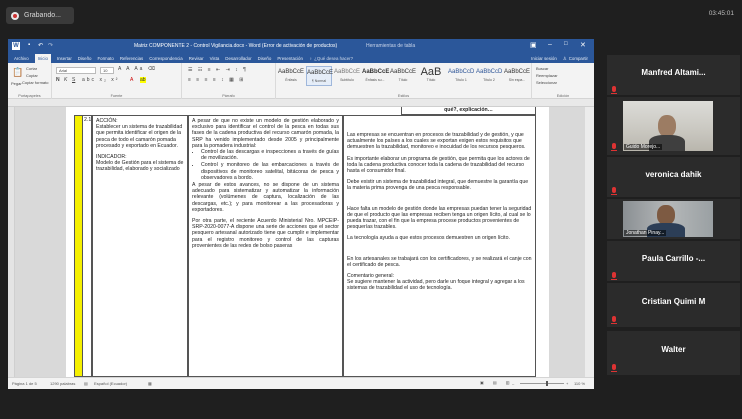  Describe the element at coordinates (583, 45) in the screenshot. I see `close-icon: ✕` at that location.